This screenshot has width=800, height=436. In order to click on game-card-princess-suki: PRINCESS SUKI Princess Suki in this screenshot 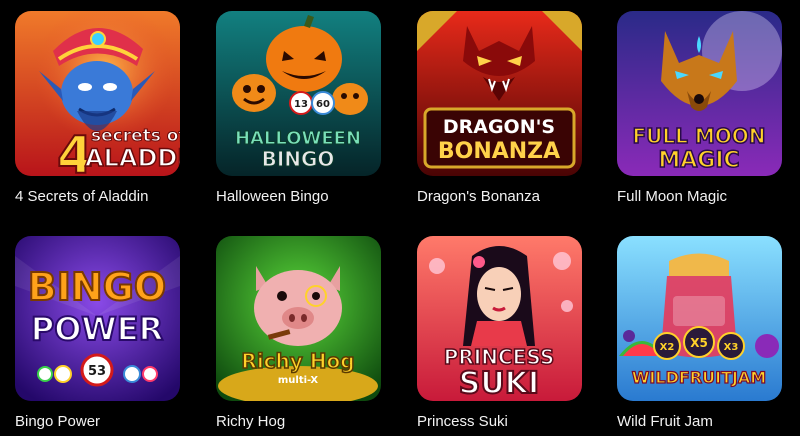, I will do `click(499, 333)`.